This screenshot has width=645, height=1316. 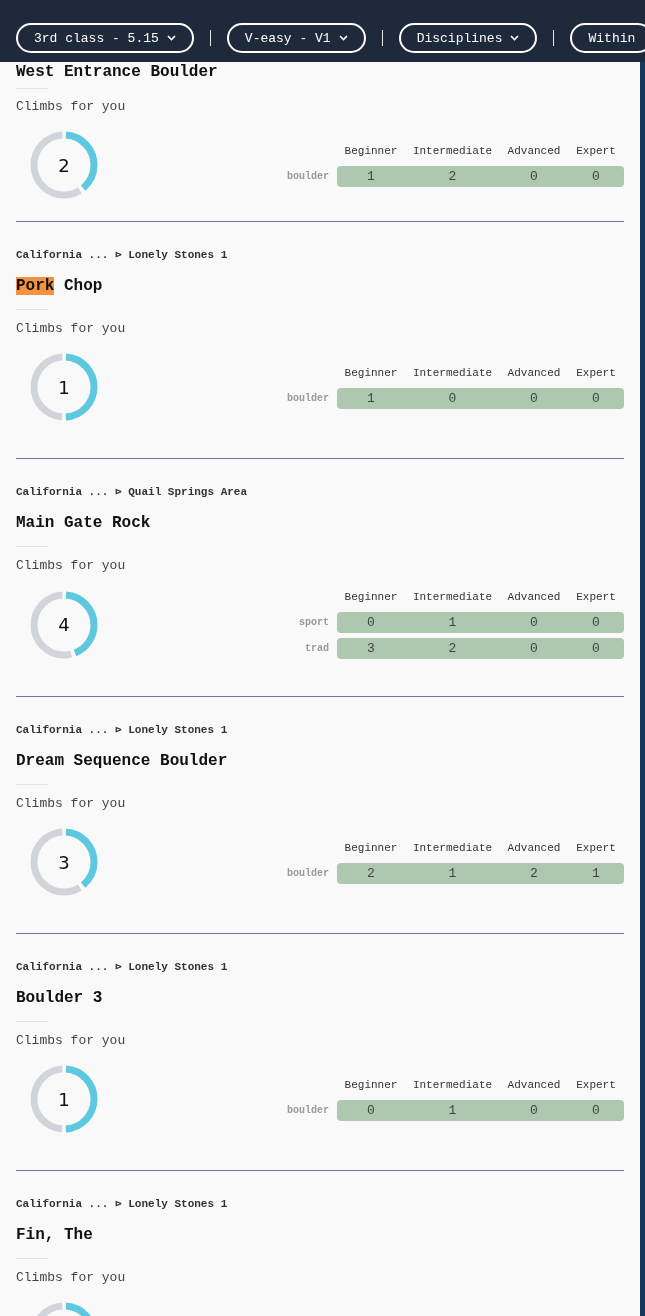 I want to click on area-title: Pork Chop, so click(x=320, y=286).